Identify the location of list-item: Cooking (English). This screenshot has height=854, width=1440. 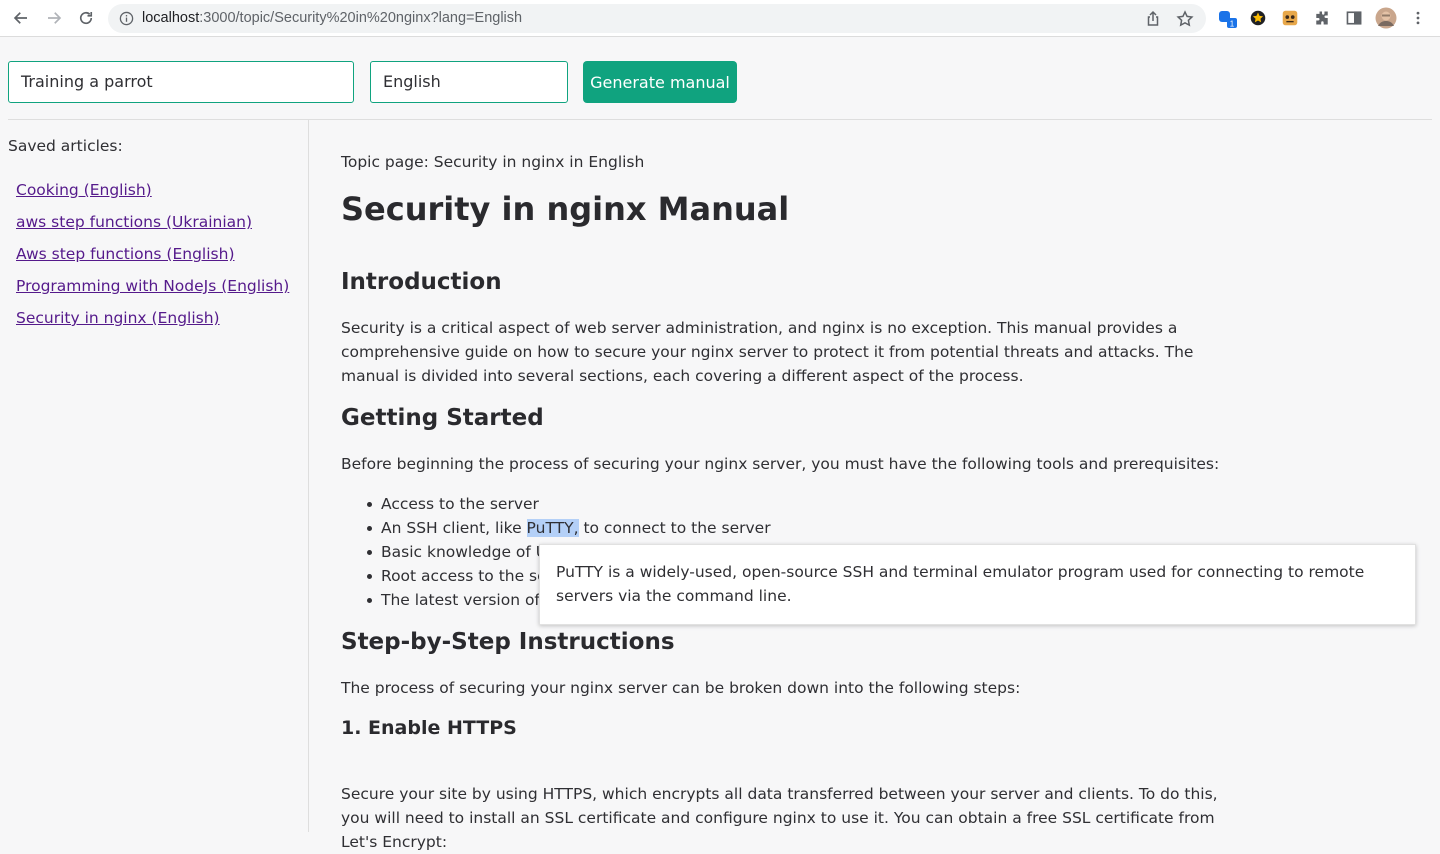
(152, 196).